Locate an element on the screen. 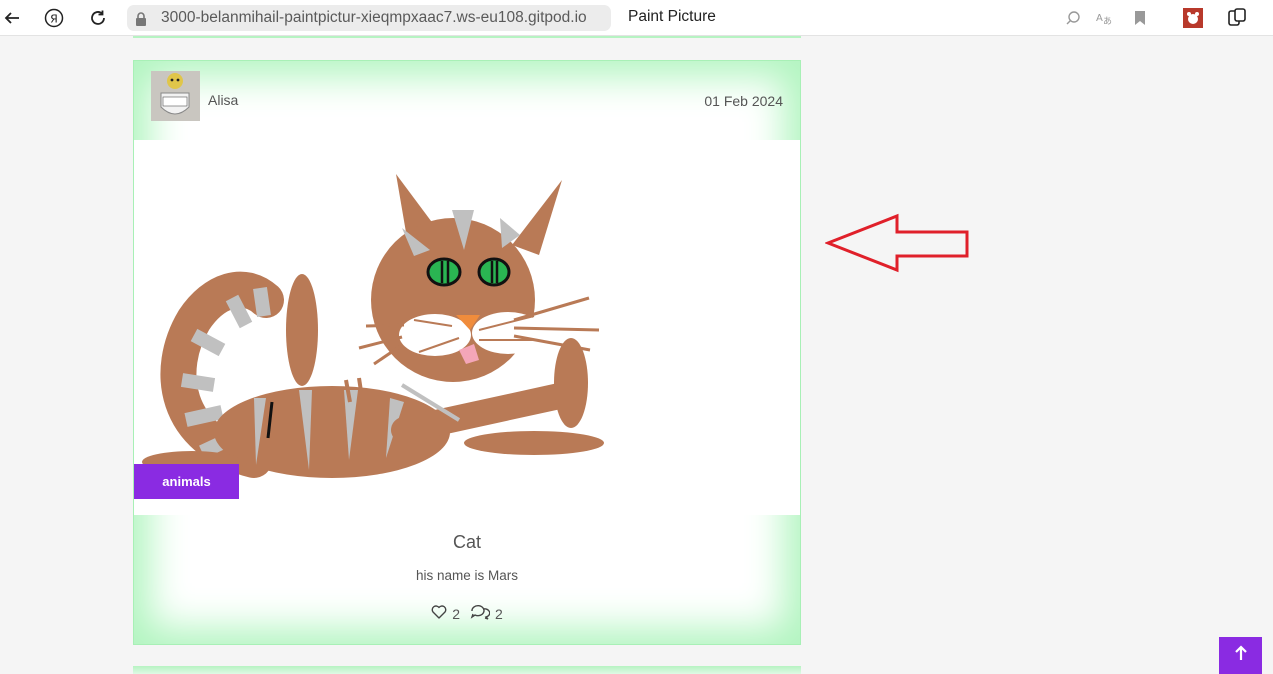 The width and height of the screenshot is (1273, 674). bookmark-icon is located at coordinates (1140, 18).